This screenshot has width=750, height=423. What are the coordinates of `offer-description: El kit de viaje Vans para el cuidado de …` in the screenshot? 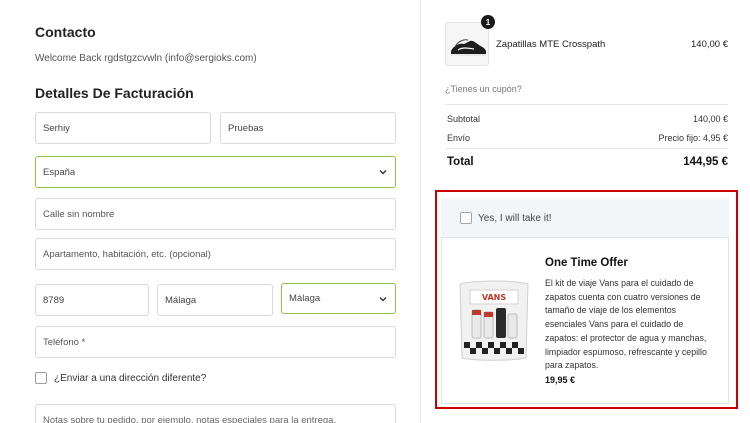 It's located at (626, 324).